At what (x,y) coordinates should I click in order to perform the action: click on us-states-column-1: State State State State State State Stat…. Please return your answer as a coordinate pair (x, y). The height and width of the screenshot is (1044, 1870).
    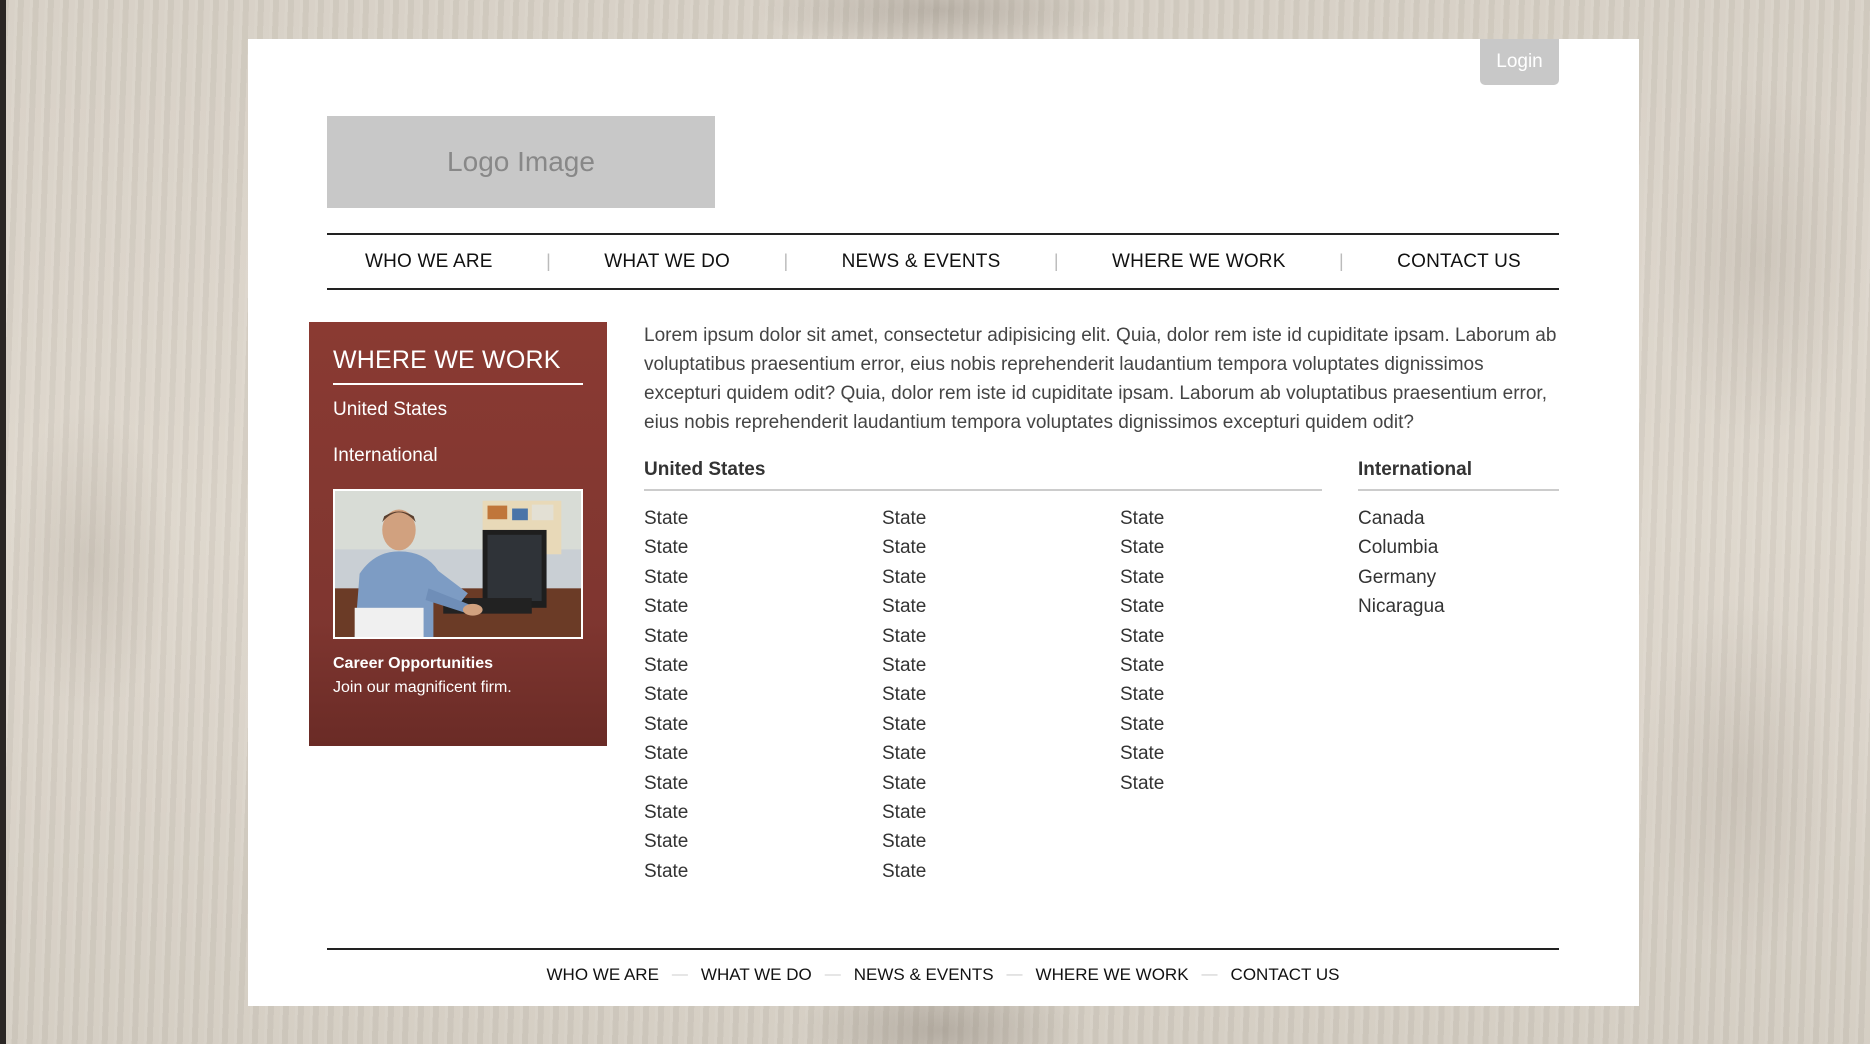
    Looking at the image, I should click on (666, 695).